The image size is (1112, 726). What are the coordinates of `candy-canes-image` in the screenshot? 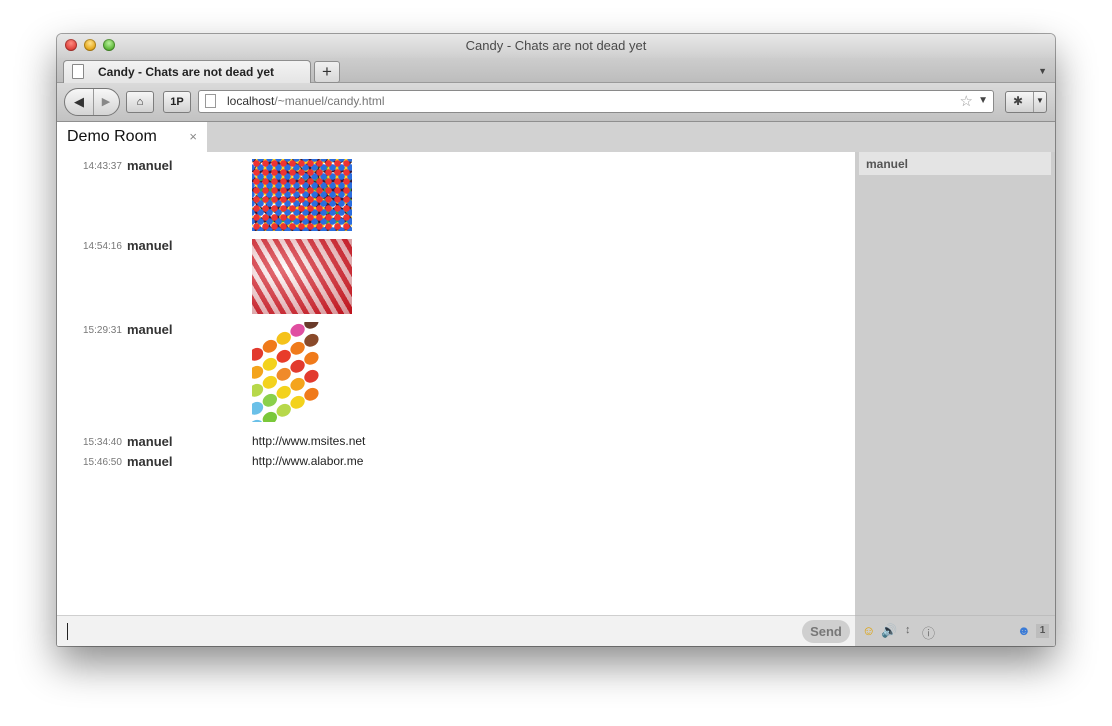 It's located at (302, 276).